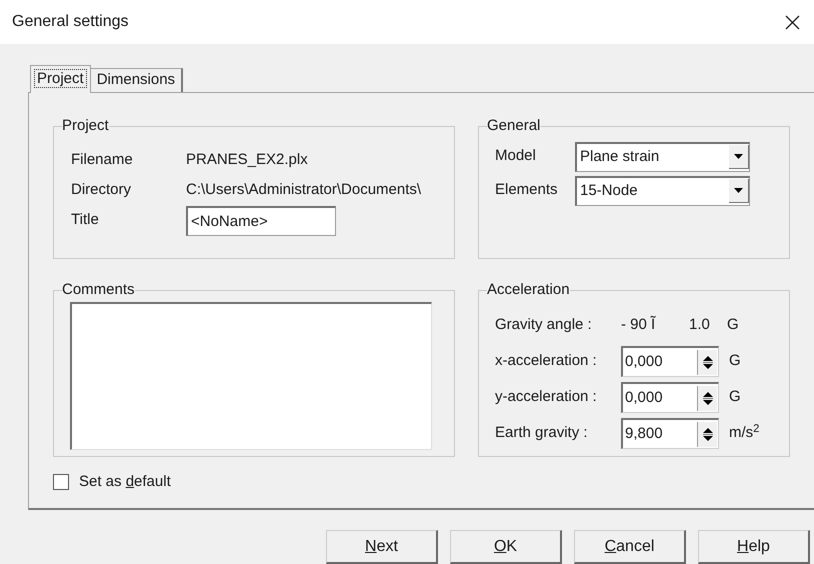 The height and width of the screenshot is (564, 814). Describe the element at coordinates (85, 220) in the screenshot. I see `field-label: Title` at that location.